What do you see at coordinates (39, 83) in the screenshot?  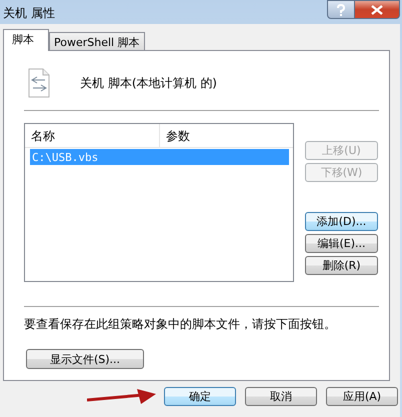 I see `script-file-icon` at bounding box center [39, 83].